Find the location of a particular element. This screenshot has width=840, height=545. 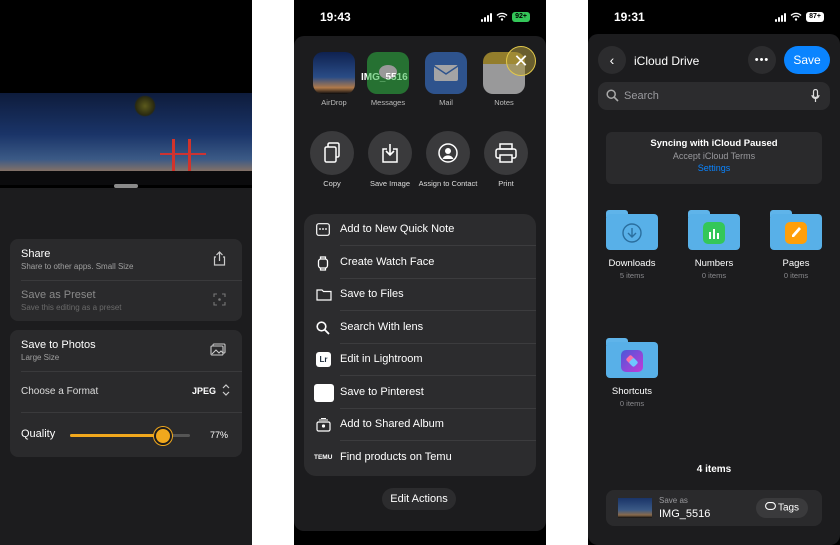

tags-label: Tags is located at coordinates (788, 508).